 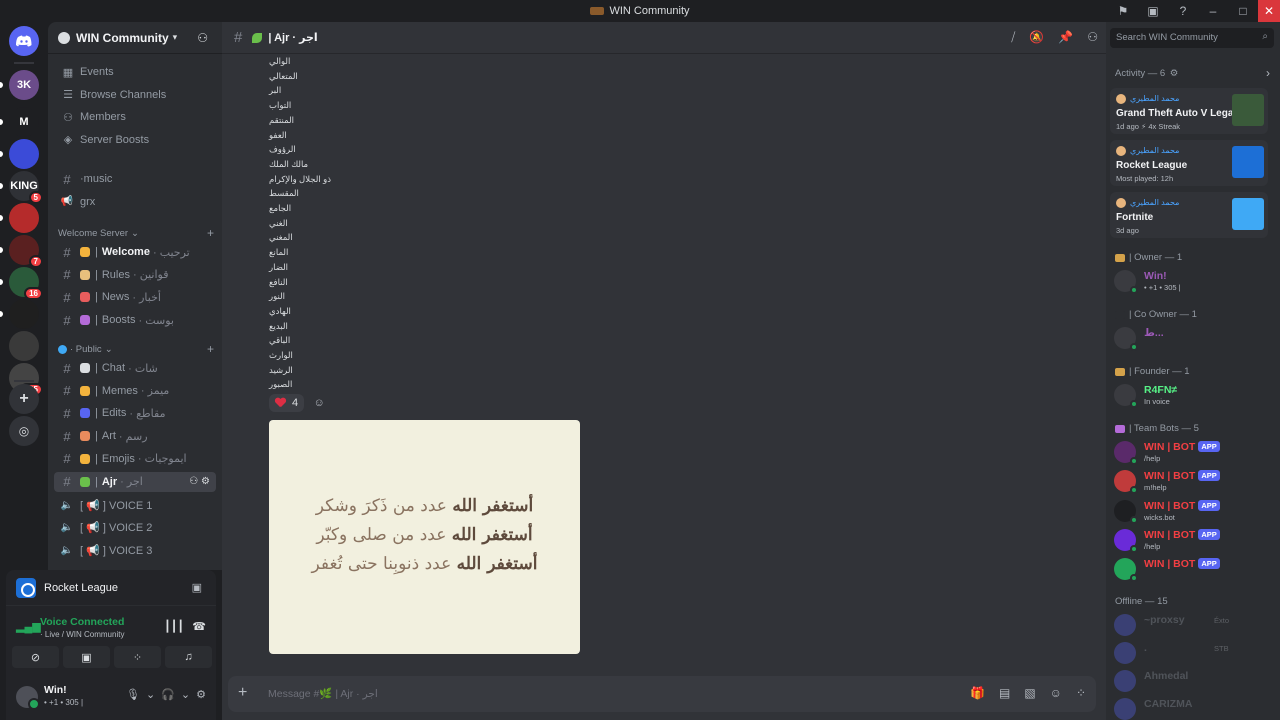 What do you see at coordinates (135, 505) in the screenshot?
I see `voice-channel: 🔈 [ 📢 ] VOICE 1` at bounding box center [135, 505].